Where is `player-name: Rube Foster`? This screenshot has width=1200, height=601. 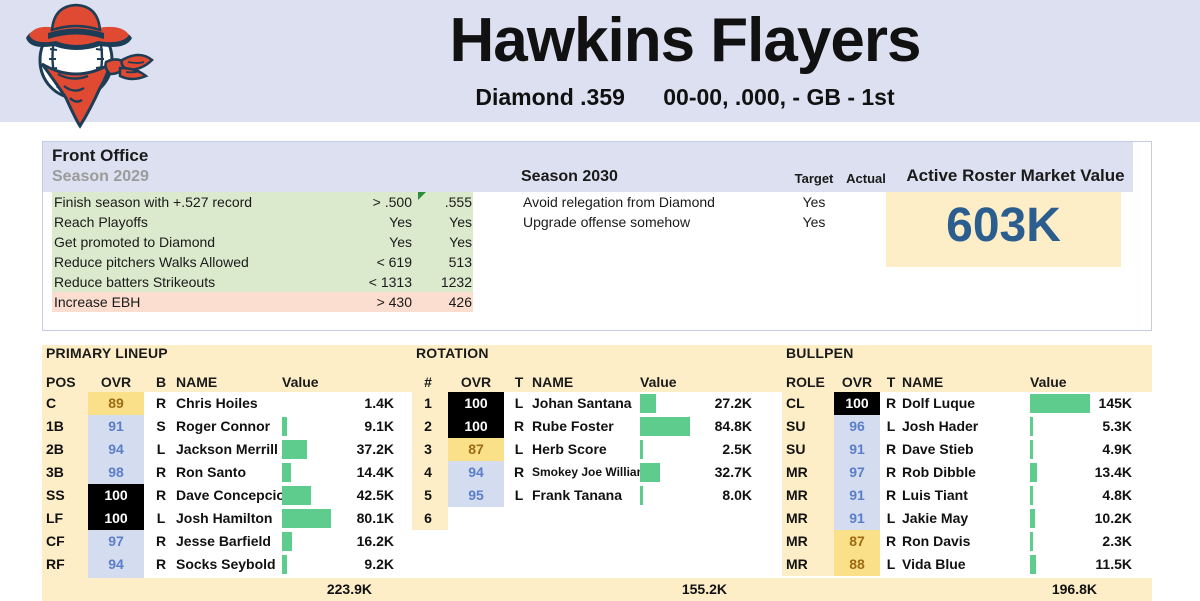 player-name: Rube Foster is located at coordinates (573, 426).